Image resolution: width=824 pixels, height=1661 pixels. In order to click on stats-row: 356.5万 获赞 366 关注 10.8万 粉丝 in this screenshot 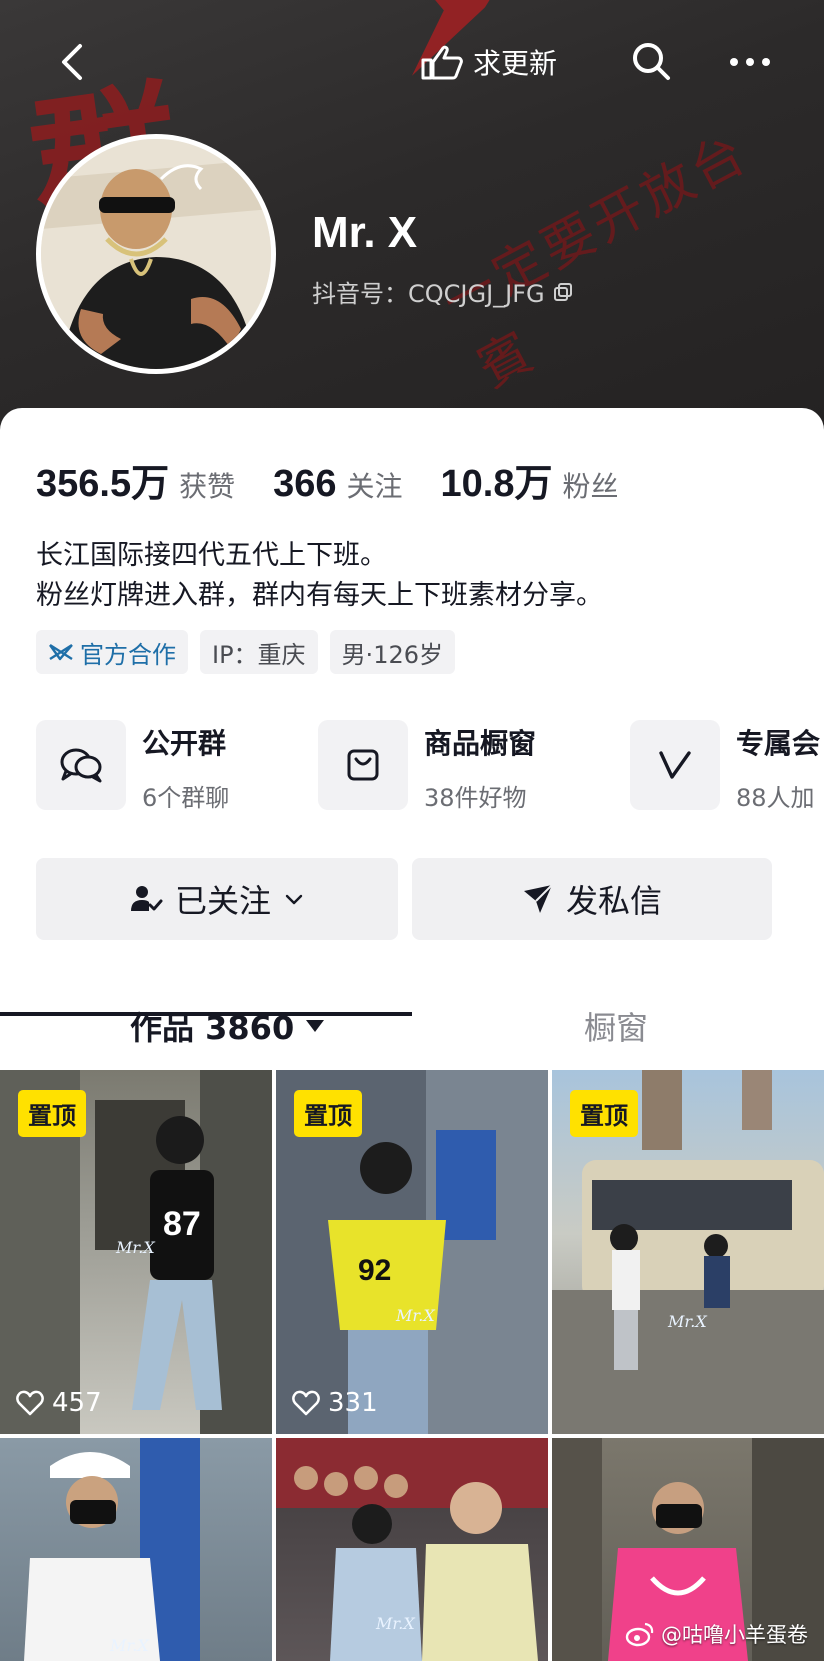, I will do `click(346, 479)`.